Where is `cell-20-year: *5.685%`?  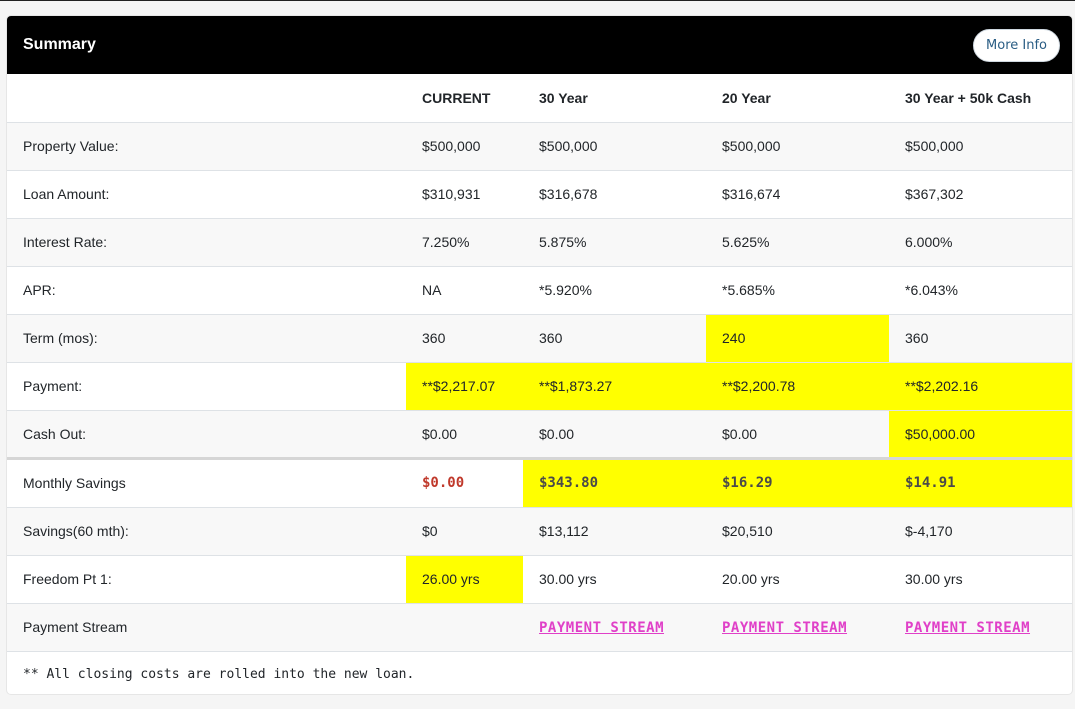
cell-20-year: *5.685% is located at coordinates (797, 290).